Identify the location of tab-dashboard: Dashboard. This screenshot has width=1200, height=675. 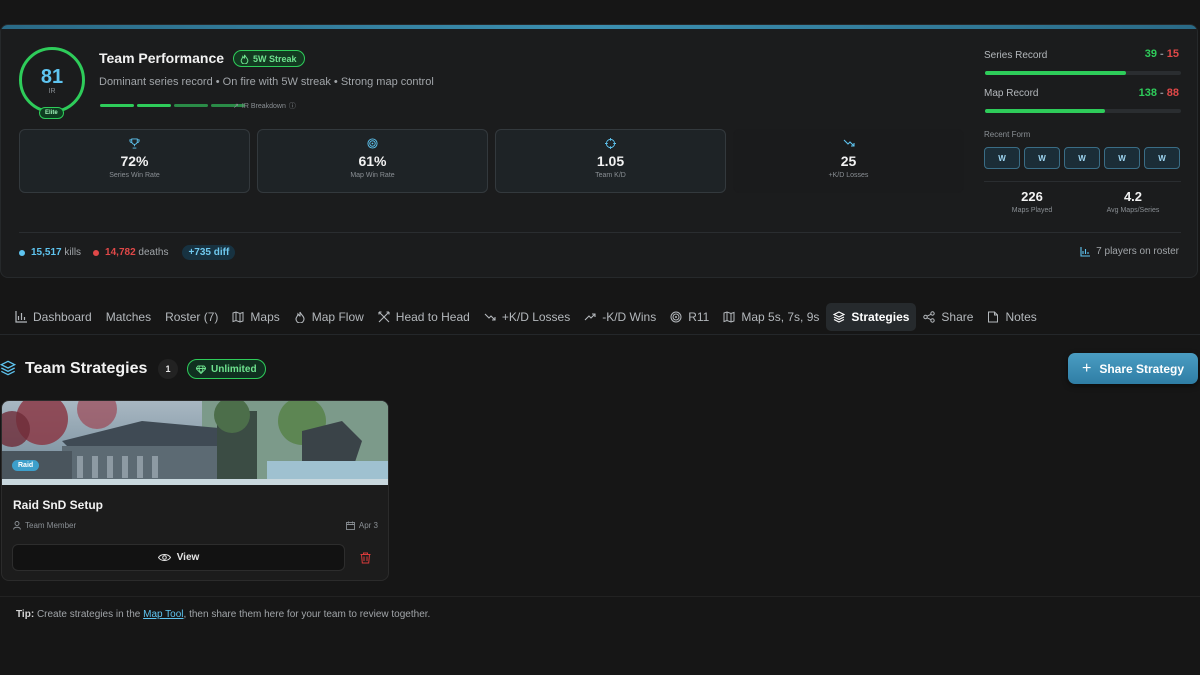
(53, 317).